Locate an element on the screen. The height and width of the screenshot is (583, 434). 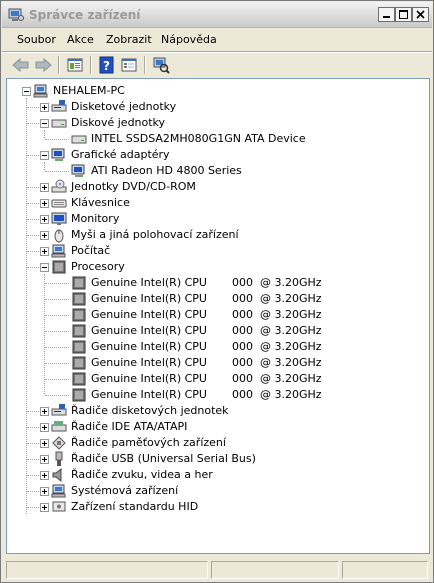
status-pane is located at coordinates (385, 570).